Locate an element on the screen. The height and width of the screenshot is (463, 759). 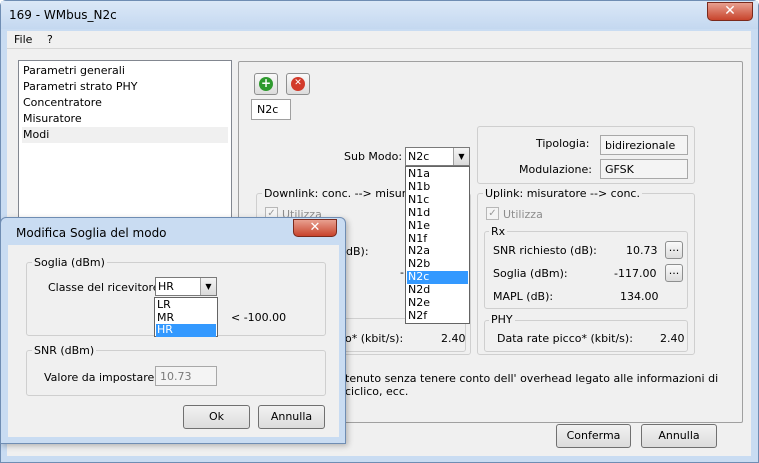
classe-option: LR is located at coordinates (186, 305).